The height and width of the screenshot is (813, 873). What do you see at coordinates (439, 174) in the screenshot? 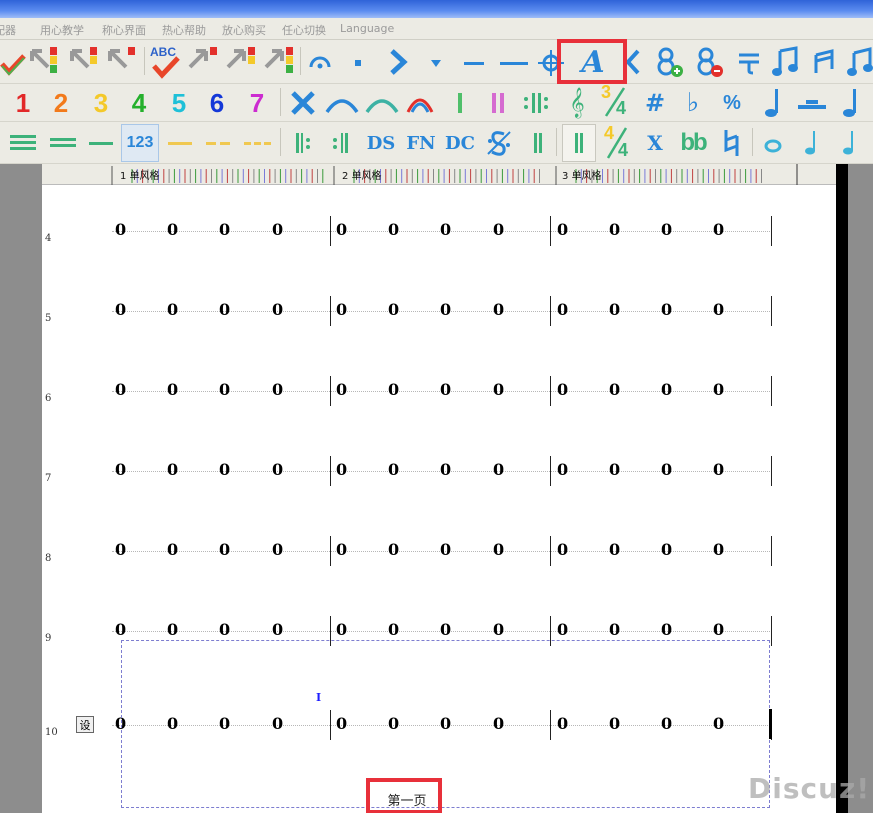
I see `measure-ruler: 1 单风格 2 单风格 3 单风格` at bounding box center [439, 174].